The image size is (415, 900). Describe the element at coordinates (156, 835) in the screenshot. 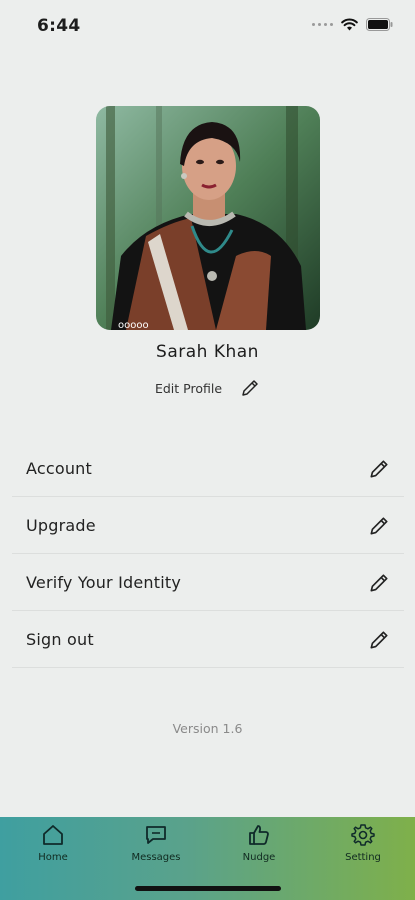

I see `message-icon` at that location.